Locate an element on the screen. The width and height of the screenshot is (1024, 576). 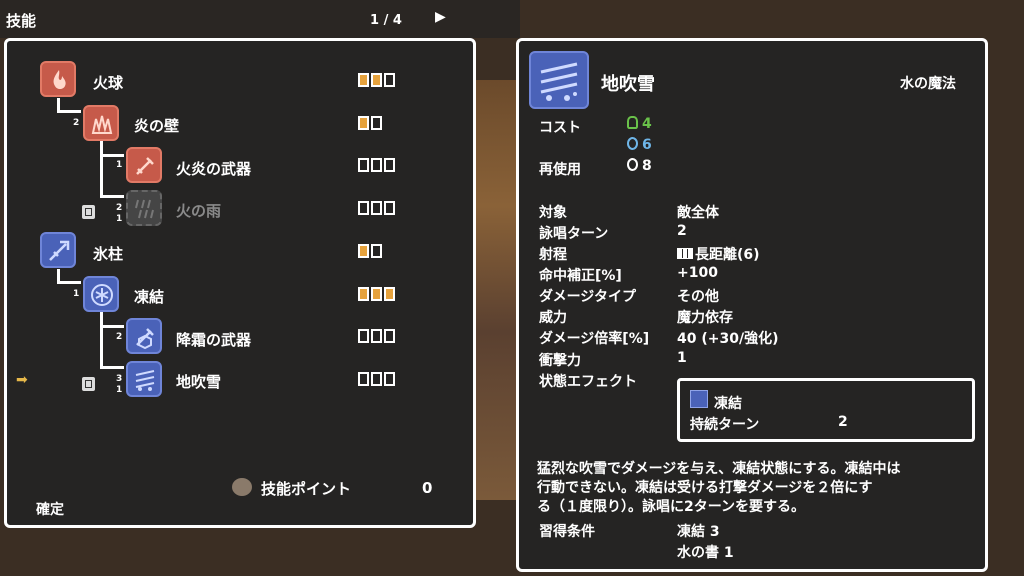
effect-name: 凍結 is located at coordinates (728, 404).